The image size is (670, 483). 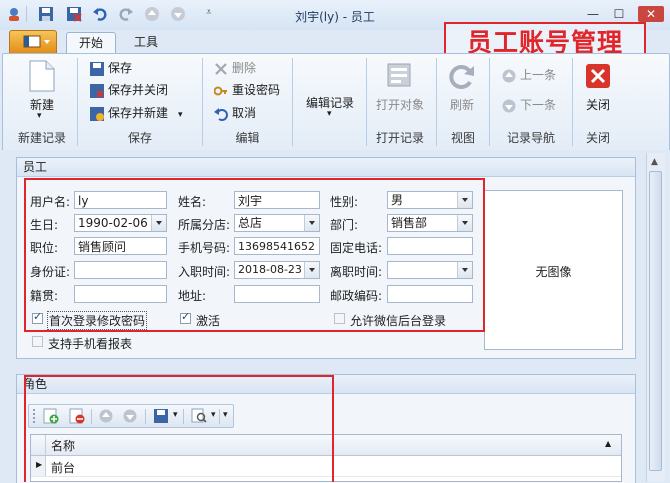 I want to click on save-close-icon, so click(x=97, y=90).